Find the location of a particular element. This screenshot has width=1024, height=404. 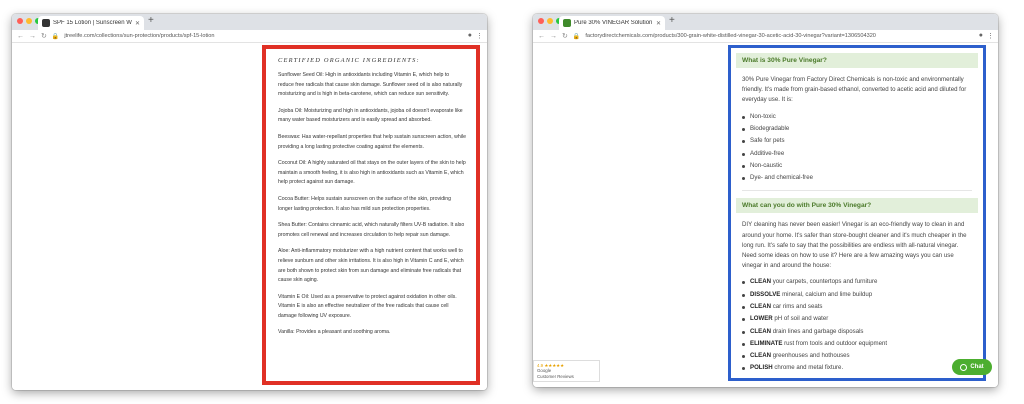

browser-tab: SPF 15 Lotion | Sunscreen Wit ✕ is located at coordinates (91, 23).